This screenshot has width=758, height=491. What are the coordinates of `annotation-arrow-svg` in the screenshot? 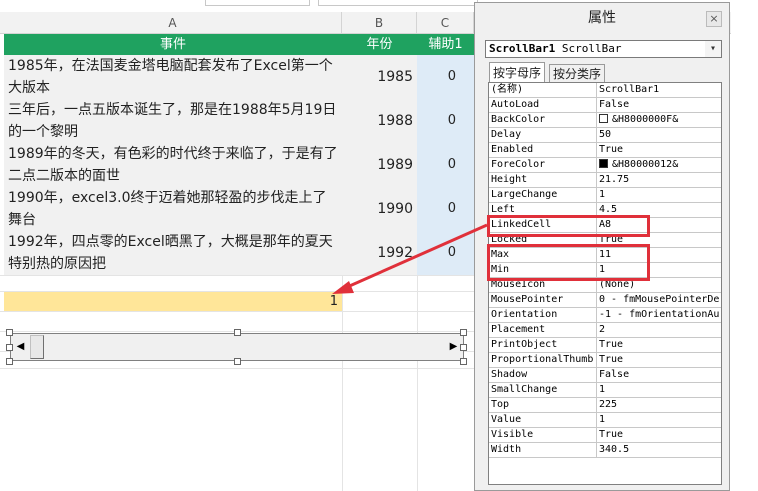 It's located at (410, 258).